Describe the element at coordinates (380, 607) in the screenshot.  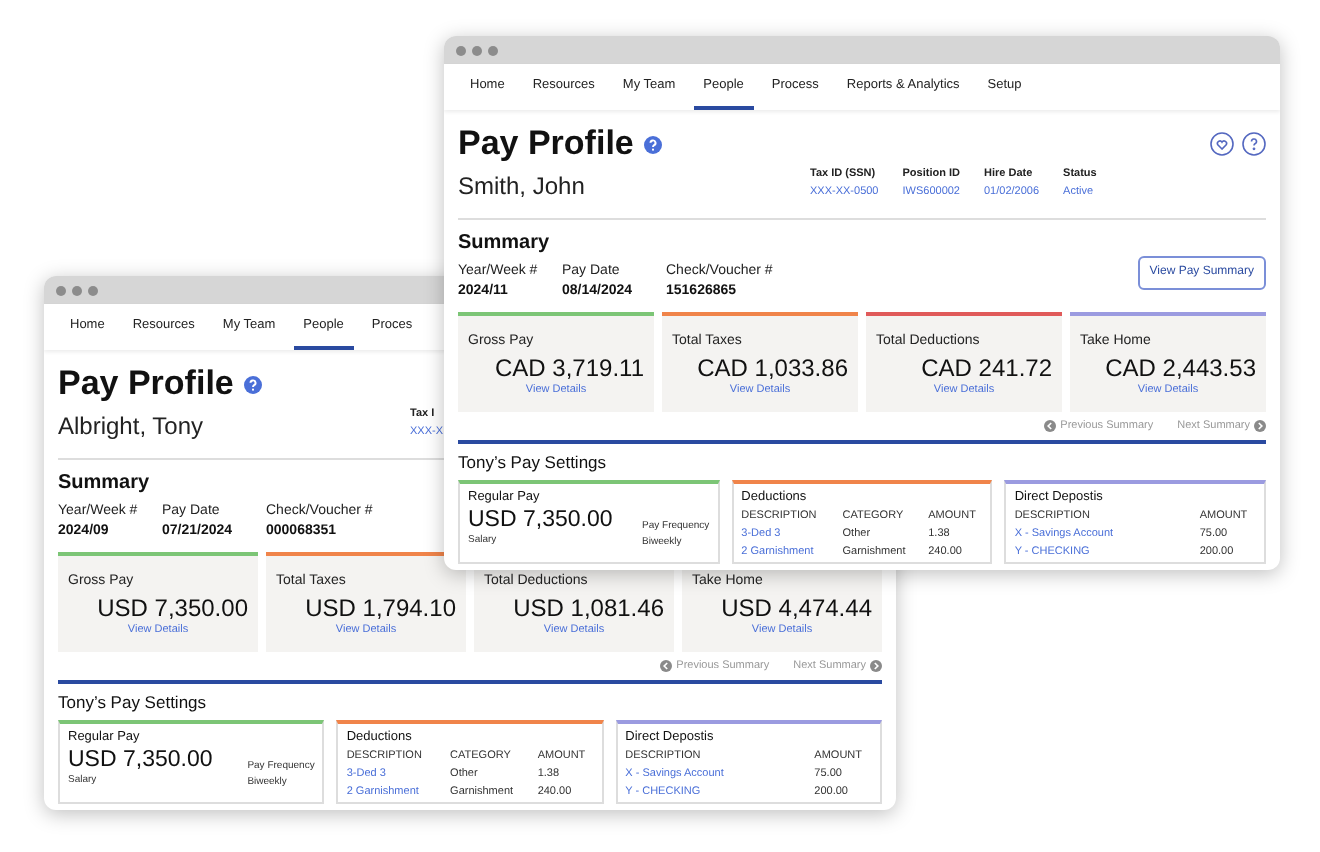
I see `card-amount: USD 1,794.10` at that location.